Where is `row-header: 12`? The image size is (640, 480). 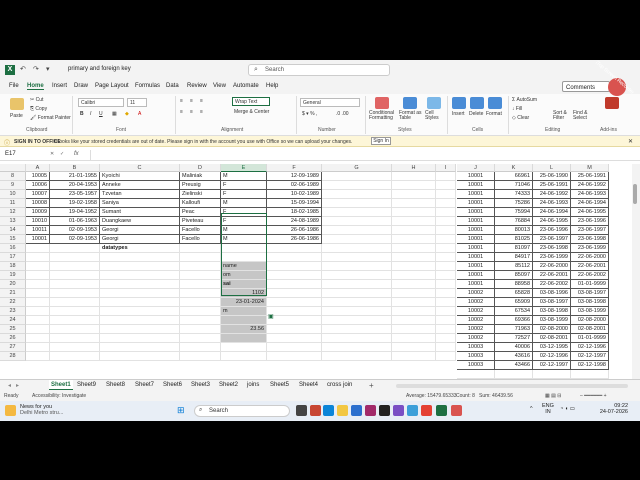
row-header: 12 is located at coordinates (13, 212).